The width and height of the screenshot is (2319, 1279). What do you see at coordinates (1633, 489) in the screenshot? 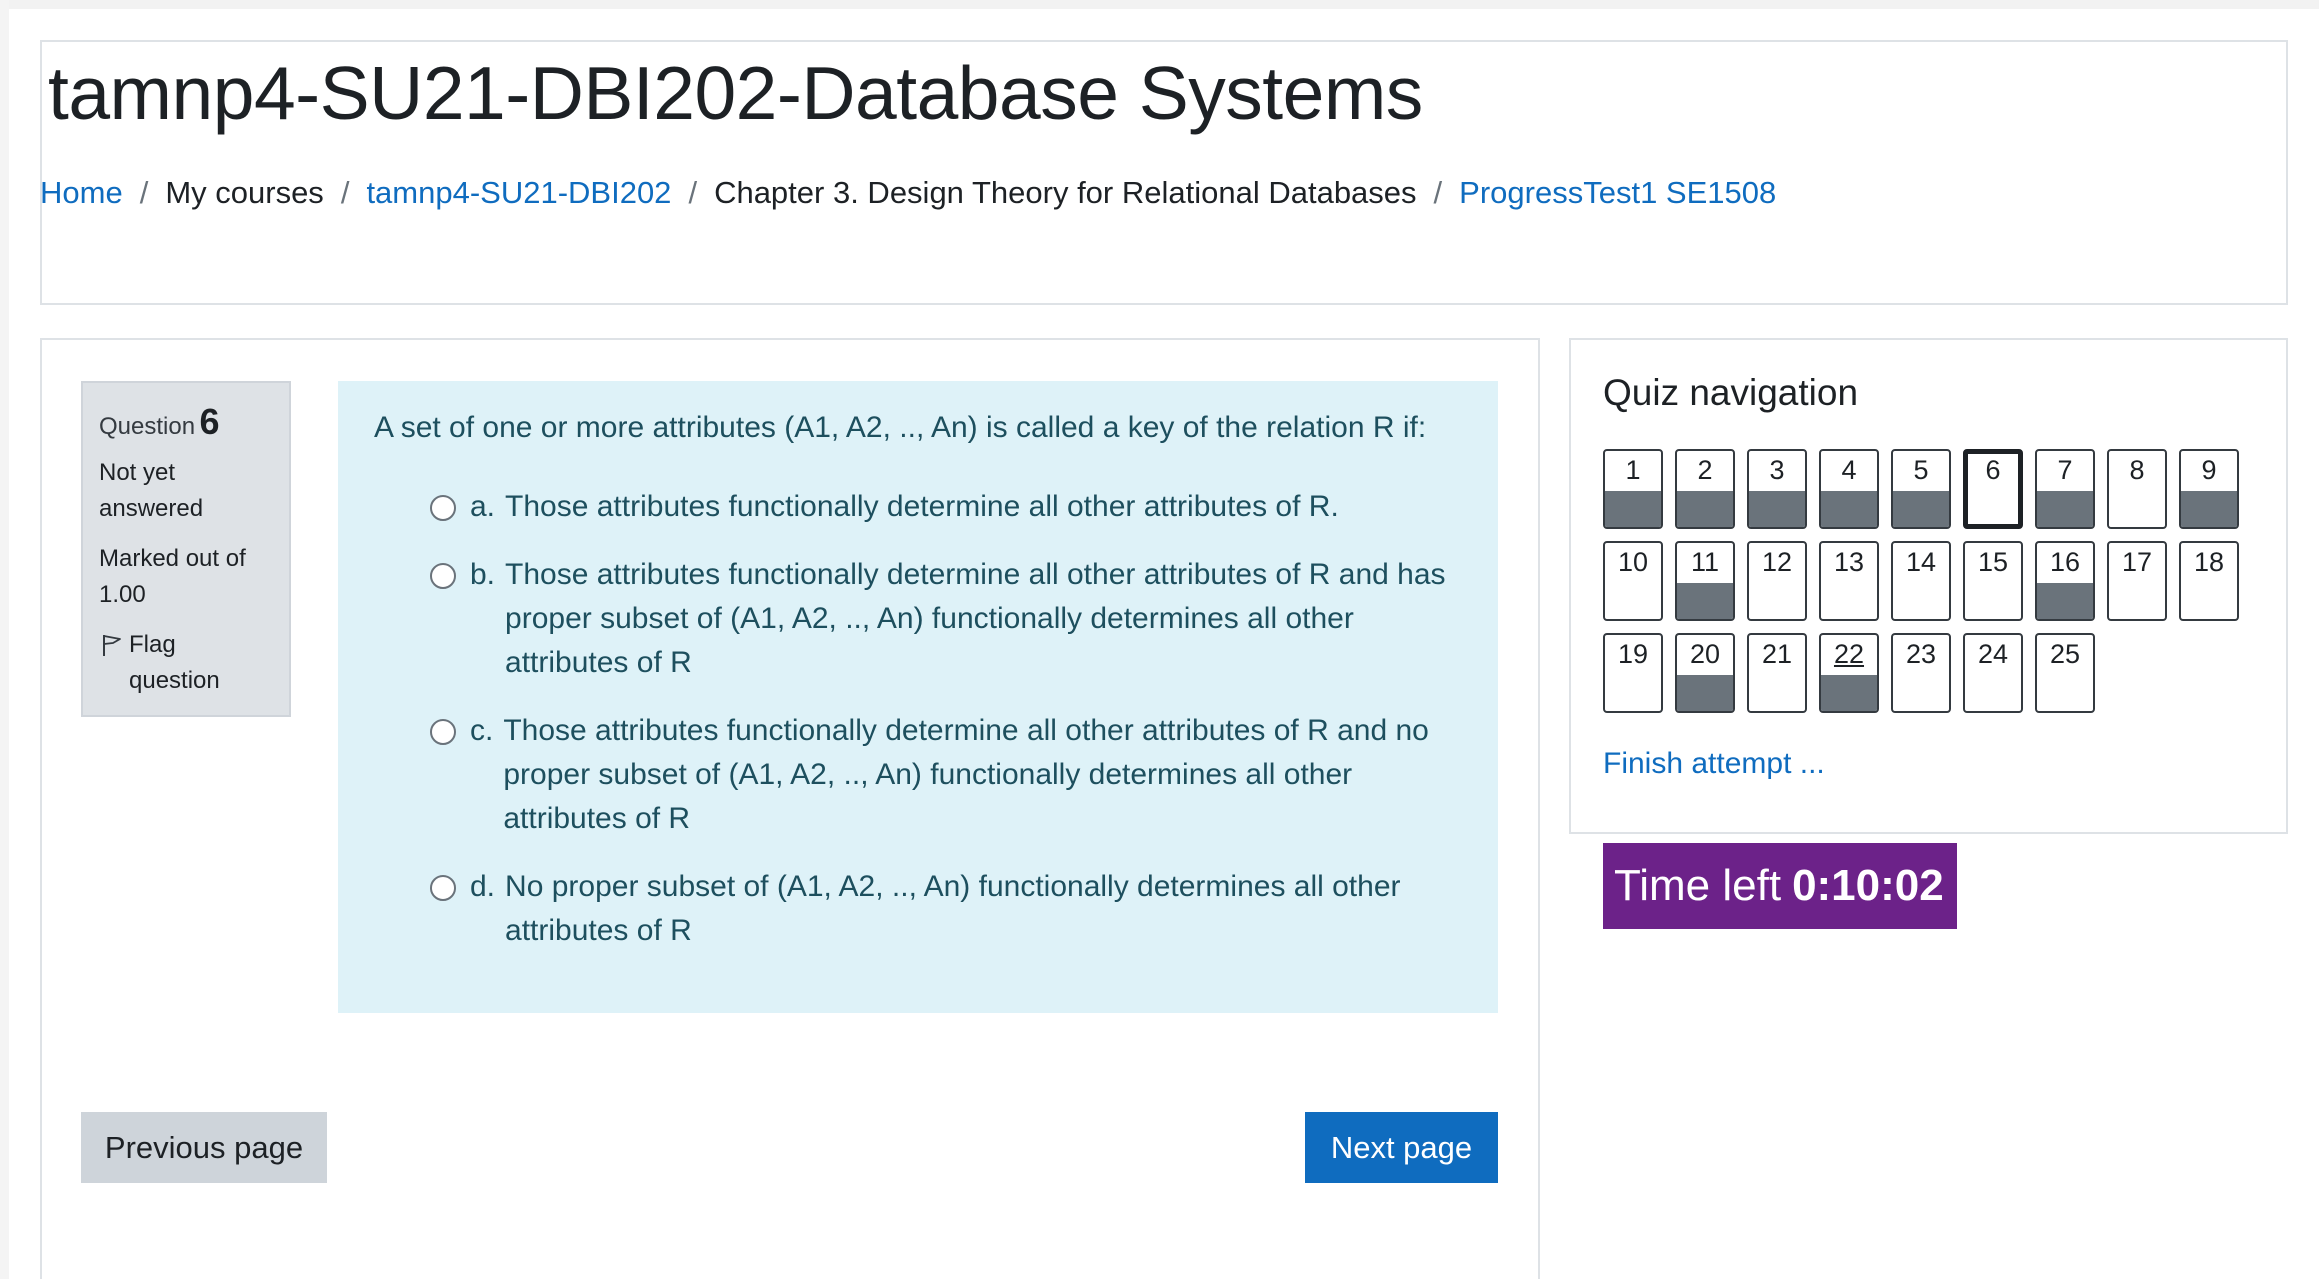
I see `quiz-nav-button-1: 1` at bounding box center [1633, 489].